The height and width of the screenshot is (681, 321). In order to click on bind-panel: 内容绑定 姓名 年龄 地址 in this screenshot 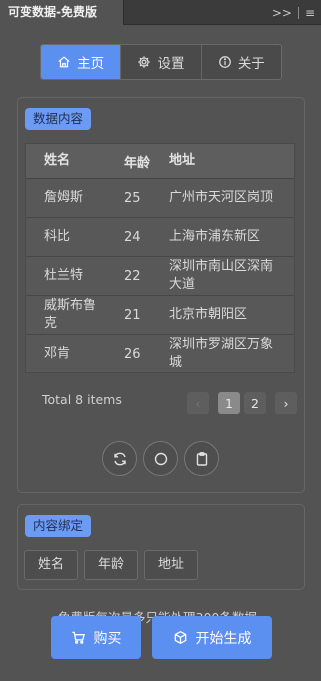, I will do `click(161, 547)`.